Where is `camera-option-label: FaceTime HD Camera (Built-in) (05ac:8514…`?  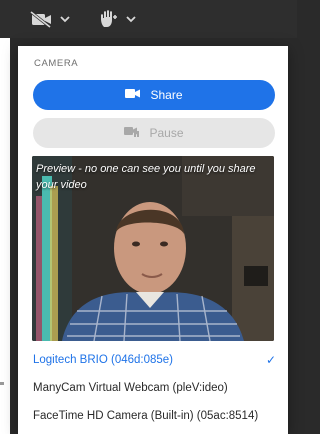
camera-option-label: FaceTime HD Camera (Built-in) (05ac:8514… is located at coordinates (146, 416).